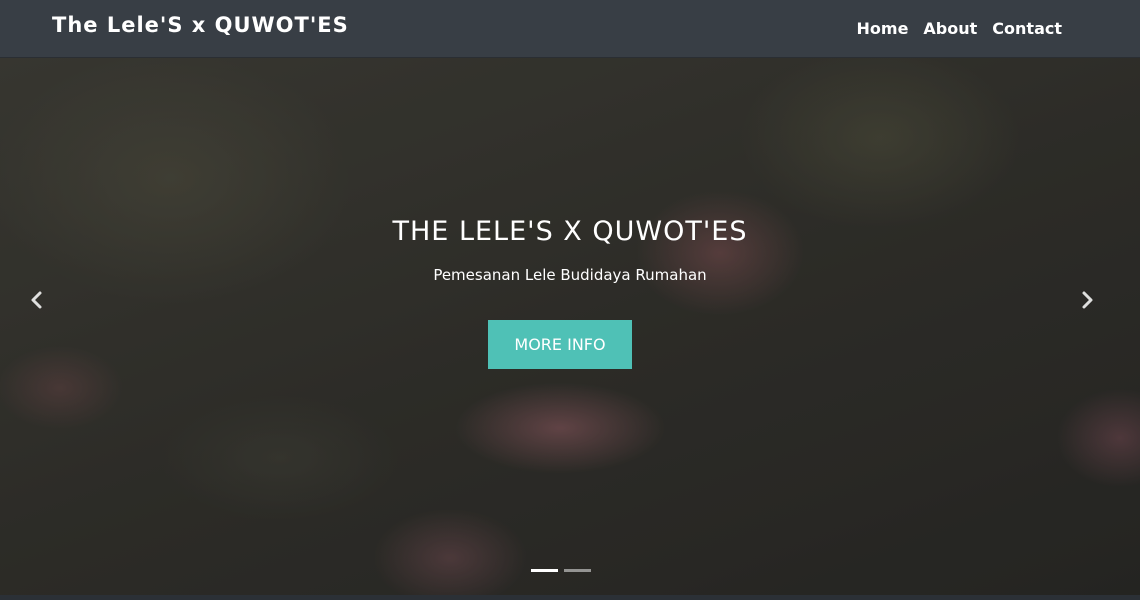  Describe the element at coordinates (1027, 28) in the screenshot. I see `nav-link-contact: Contact` at that location.